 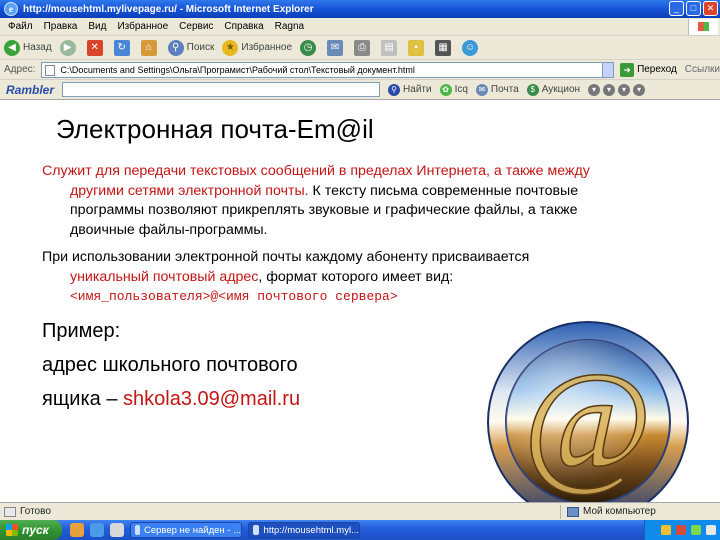 I want to click on status-zone: Мой компьютер, so click(x=608, y=511).